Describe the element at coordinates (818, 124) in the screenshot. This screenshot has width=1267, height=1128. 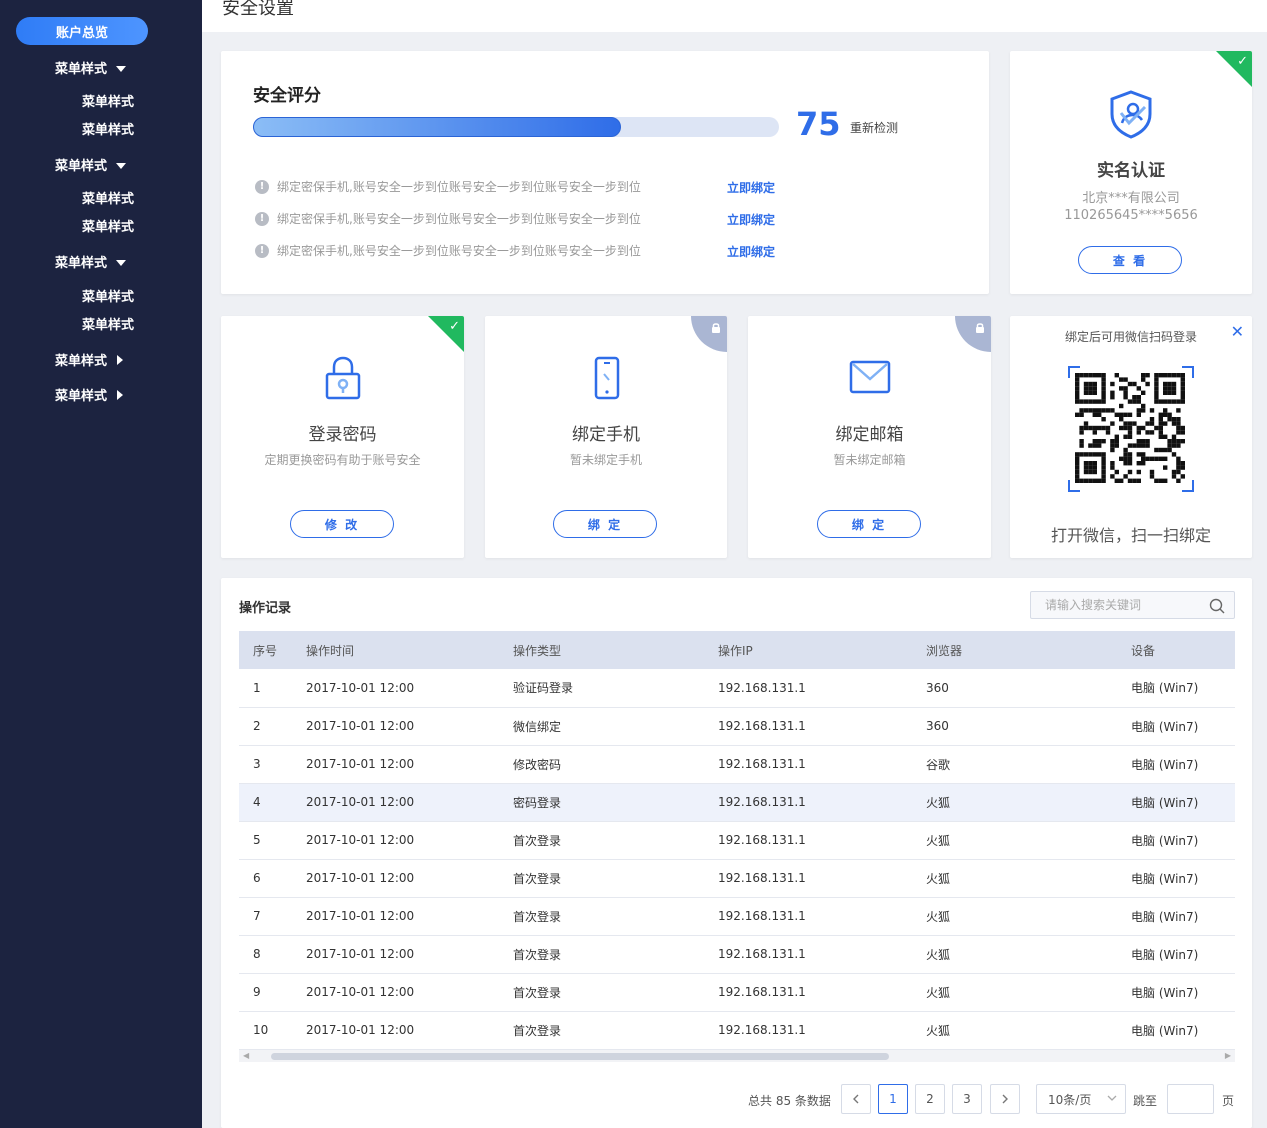
I see `score-value: 75` at that location.